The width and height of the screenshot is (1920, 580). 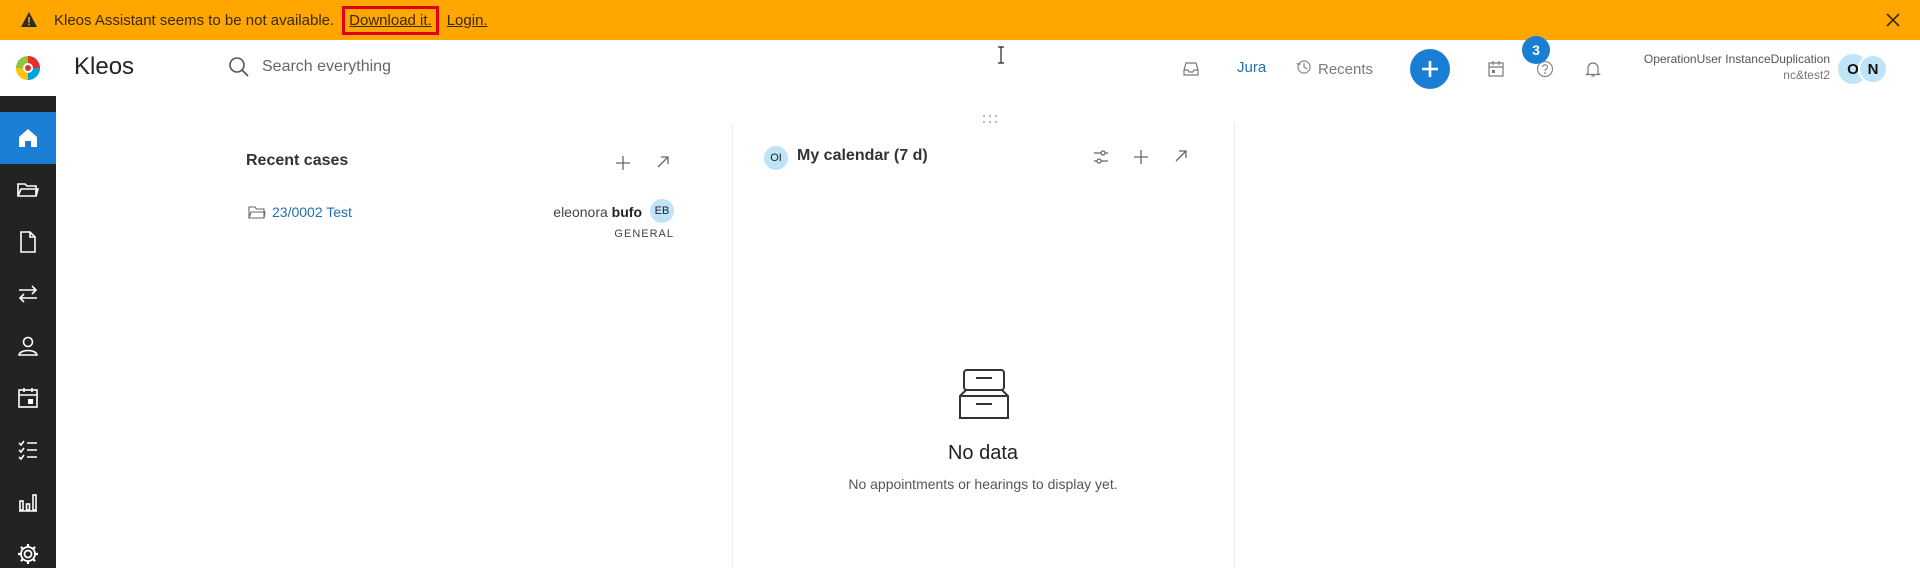 I want to click on case-link: 23/0002 Test, so click(x=312, y=212).